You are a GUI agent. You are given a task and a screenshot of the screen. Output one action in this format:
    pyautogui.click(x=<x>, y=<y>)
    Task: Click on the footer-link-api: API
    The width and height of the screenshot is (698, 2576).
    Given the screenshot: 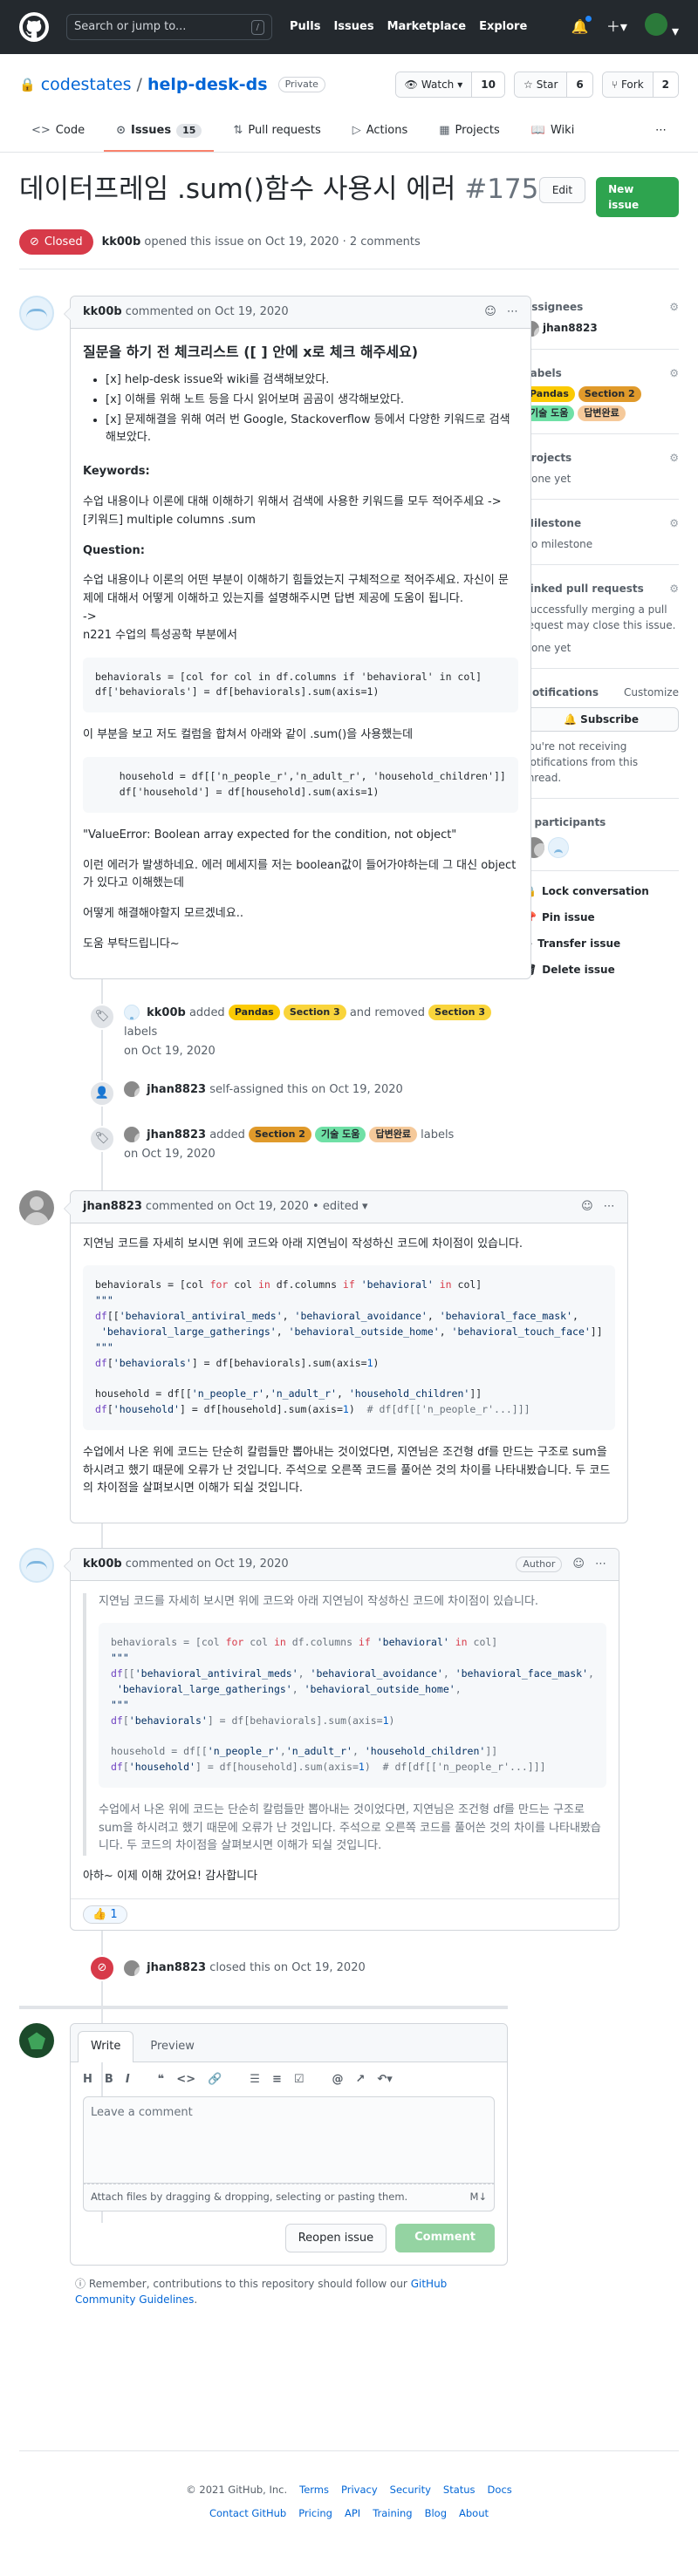 What is the action you would take?
    pyautogui.click(x=352, y=2514)
    